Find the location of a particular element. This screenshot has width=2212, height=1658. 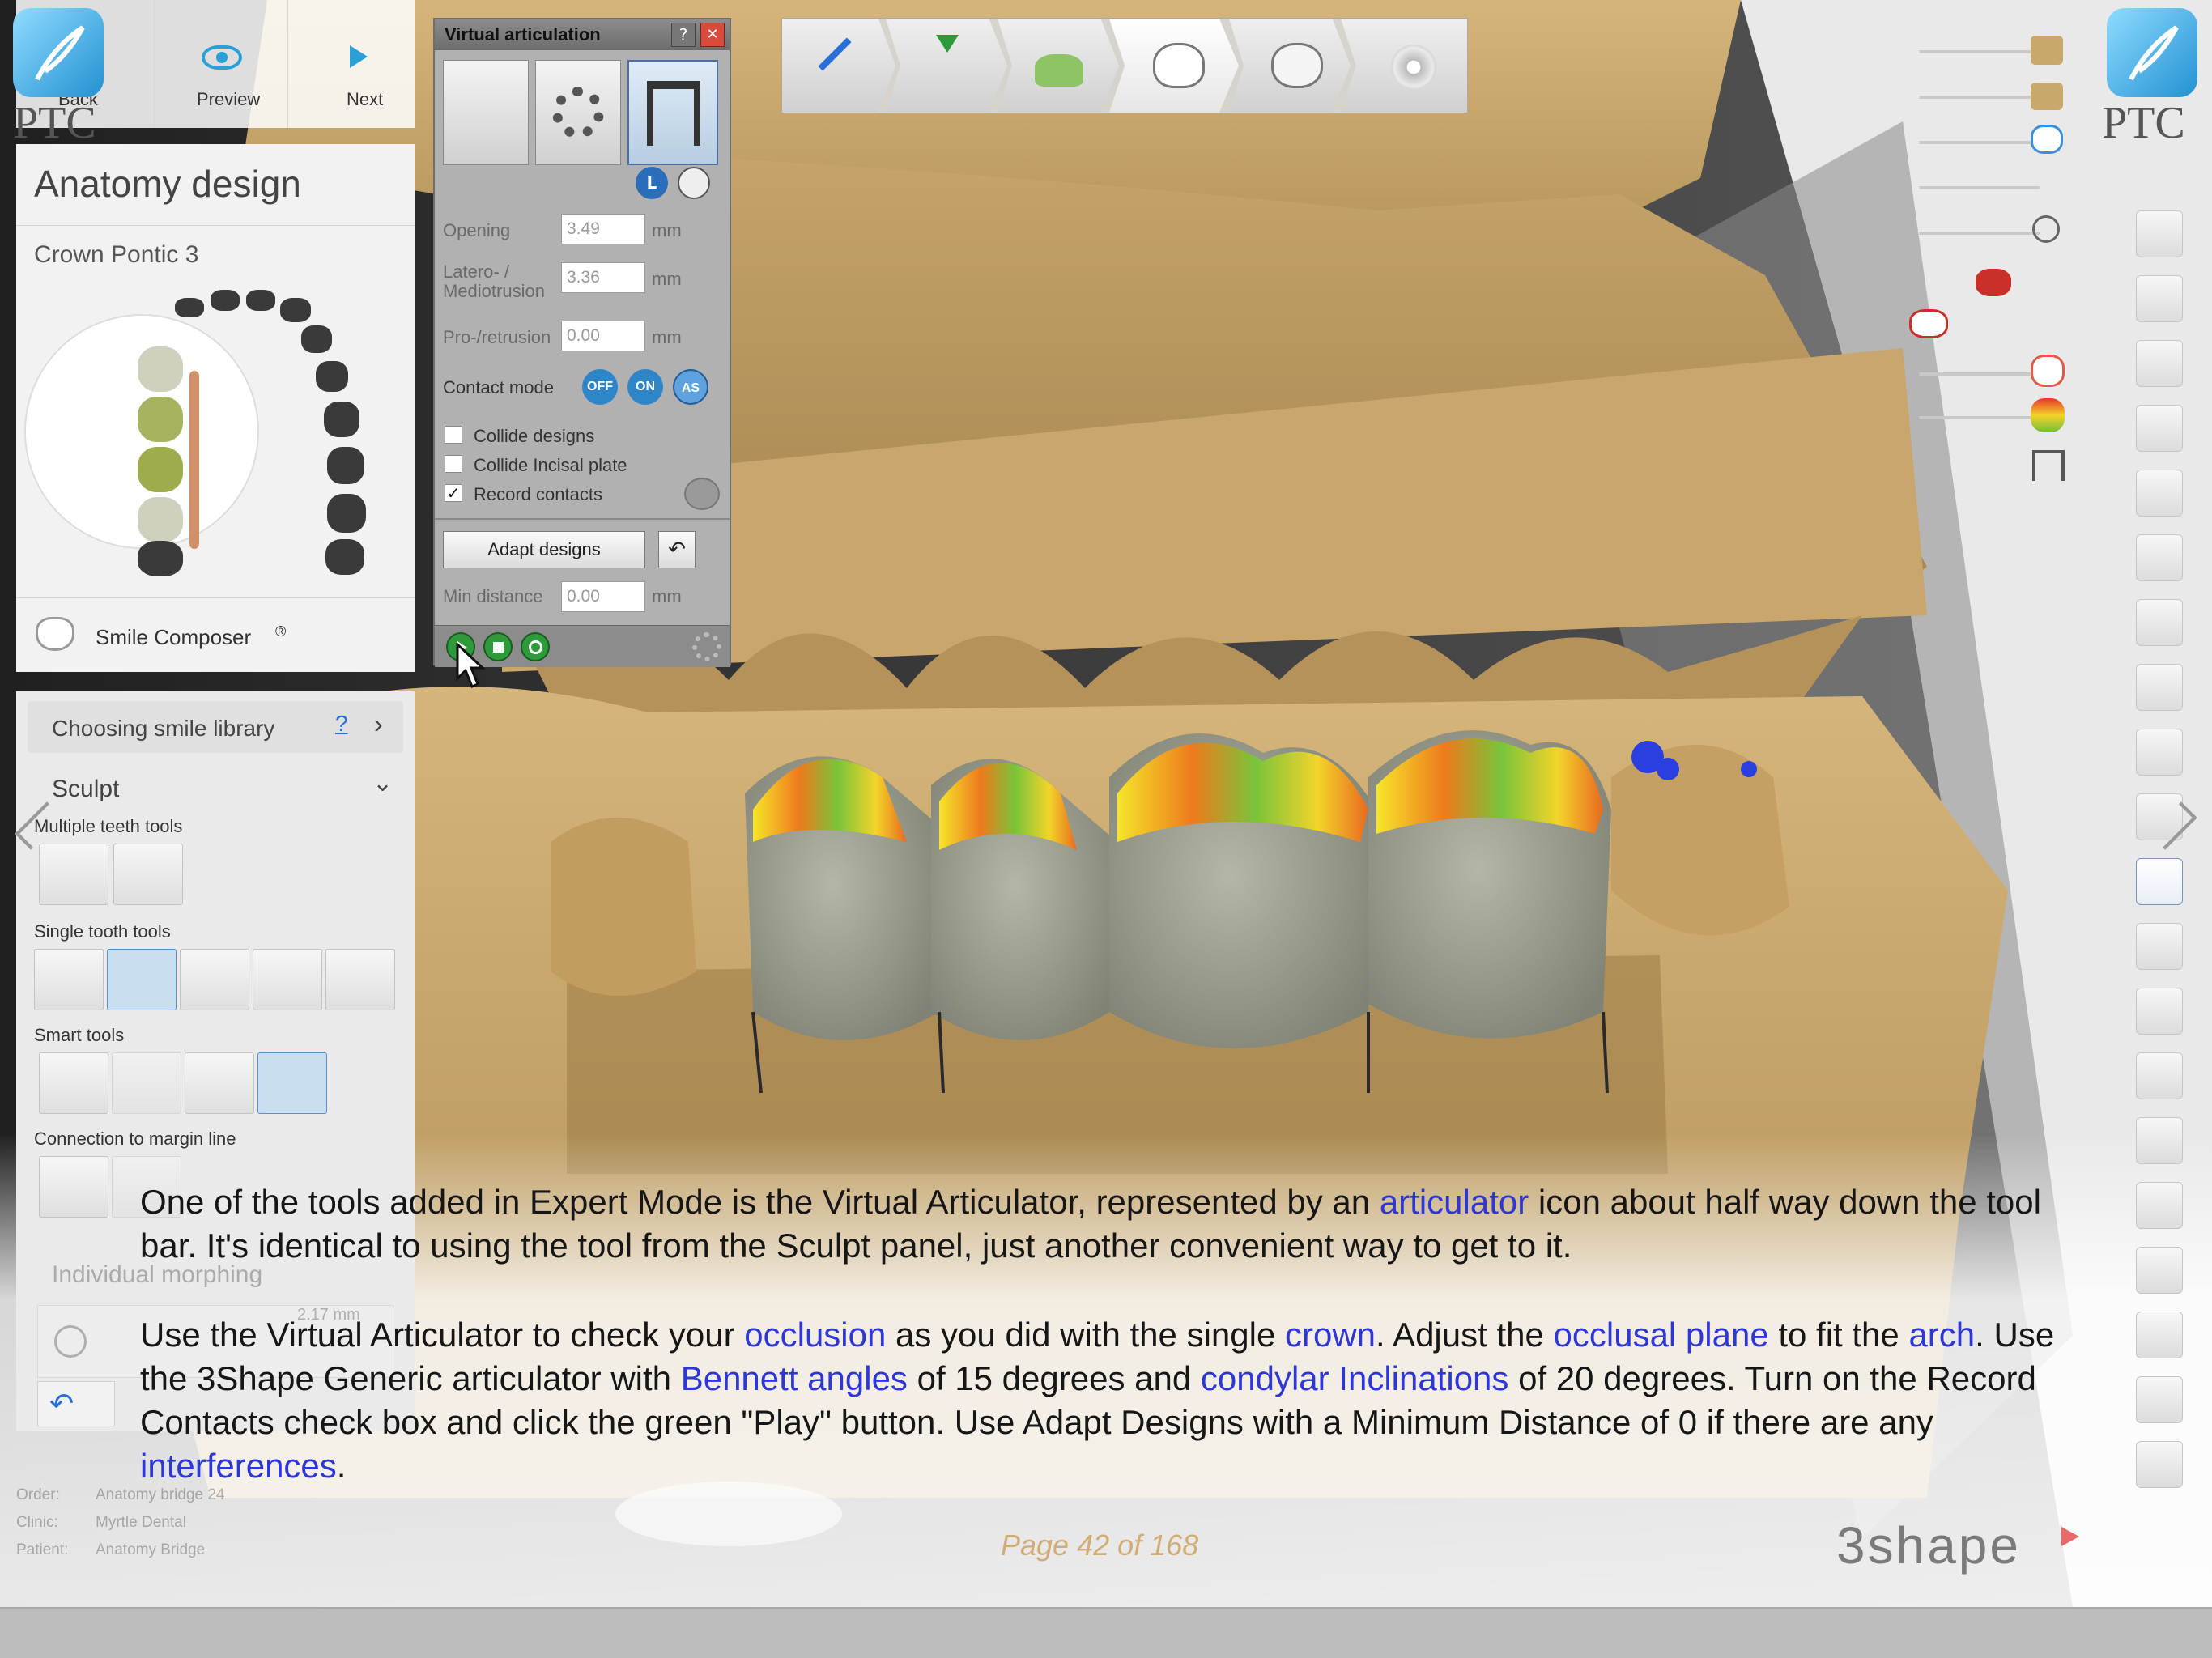

contact-mode-as: AS is located at coordinates (690, 387).